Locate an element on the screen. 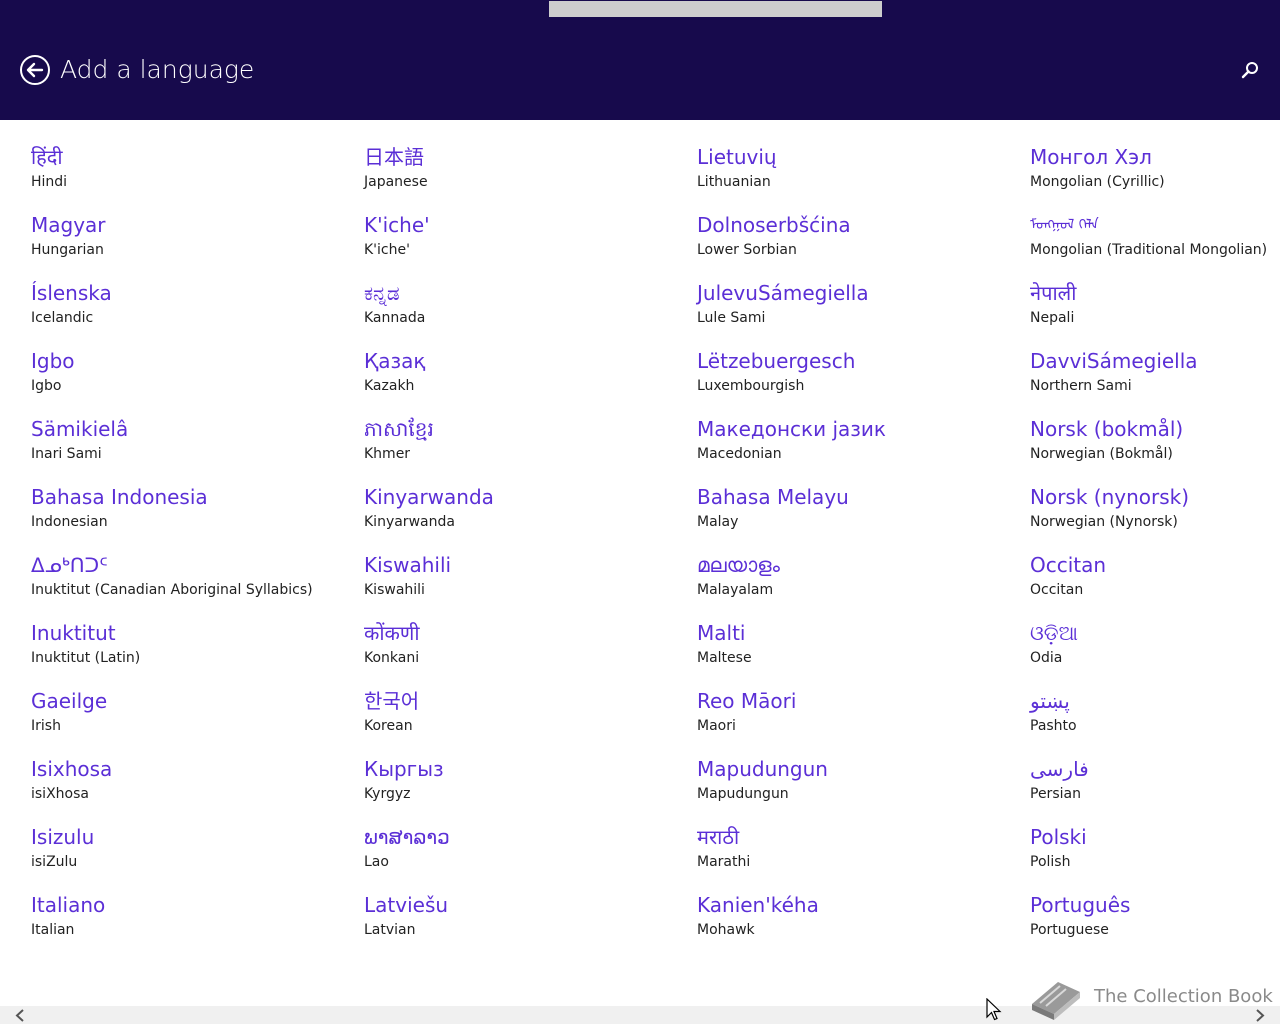  language-item: नेपाली Nepali is located at coordinates (1154, 305).